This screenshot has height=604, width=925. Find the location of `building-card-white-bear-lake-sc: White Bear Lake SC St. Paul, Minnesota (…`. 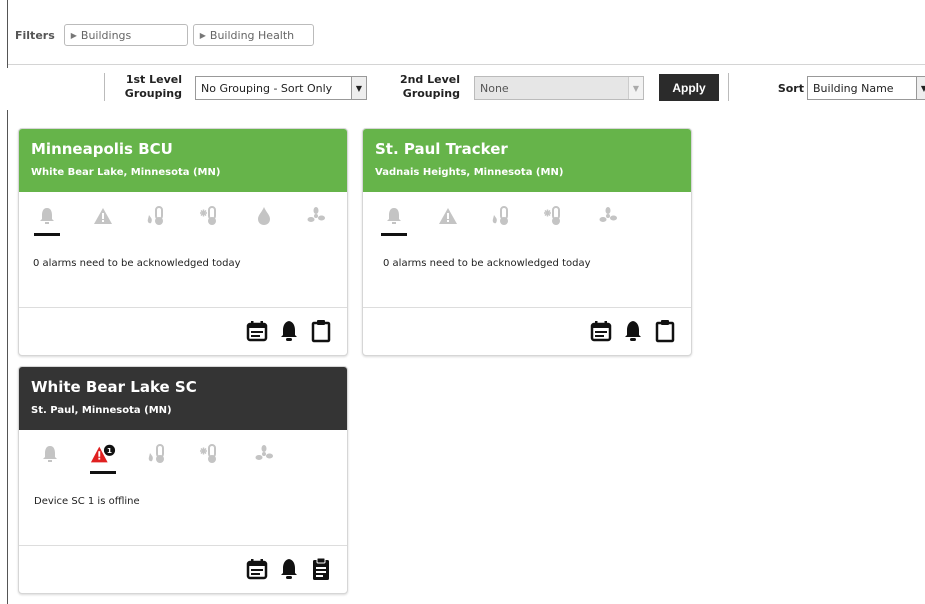

building-card-white-bear-lake-sc: White Bear Lake SC St. Paul, Minnesota (… is located at coordinates (183, 480).